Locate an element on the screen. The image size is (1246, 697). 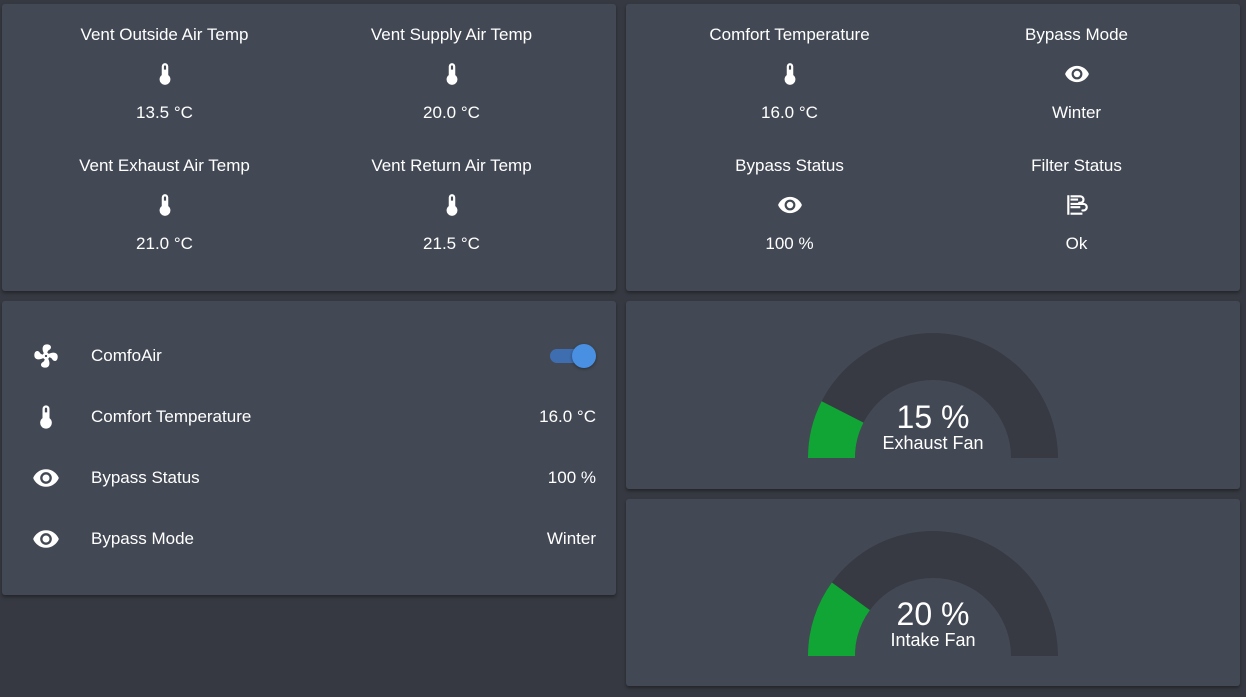
entity-row-comfoair: ComfoAir is located at coordinates (309, 356).